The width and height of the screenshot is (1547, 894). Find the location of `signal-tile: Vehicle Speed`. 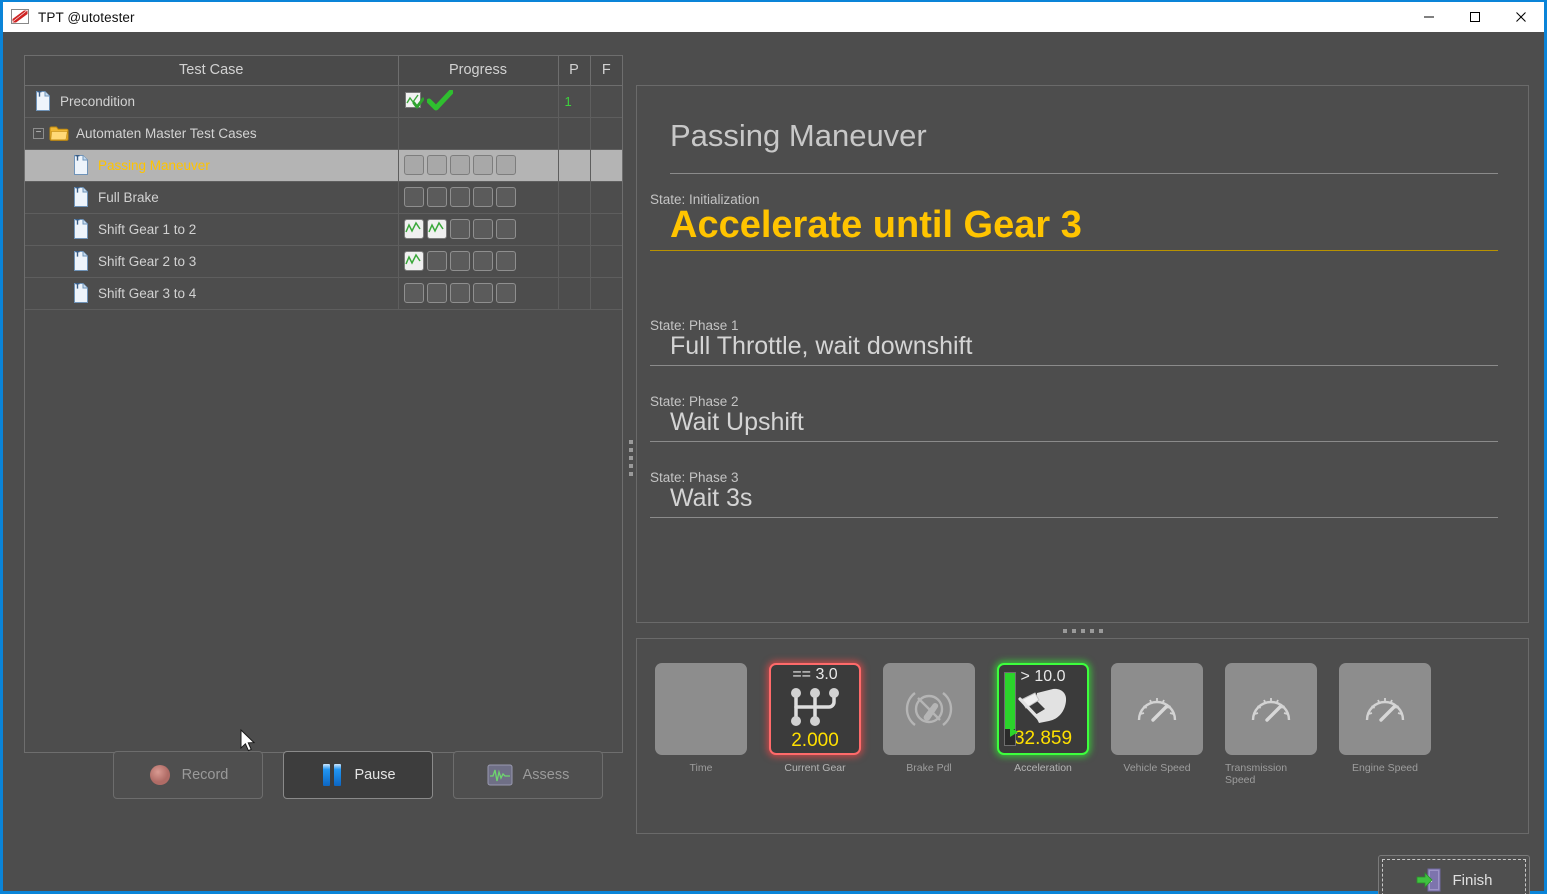

signal-tile: Vehicle Speed is located at coordinates (1157, 724).